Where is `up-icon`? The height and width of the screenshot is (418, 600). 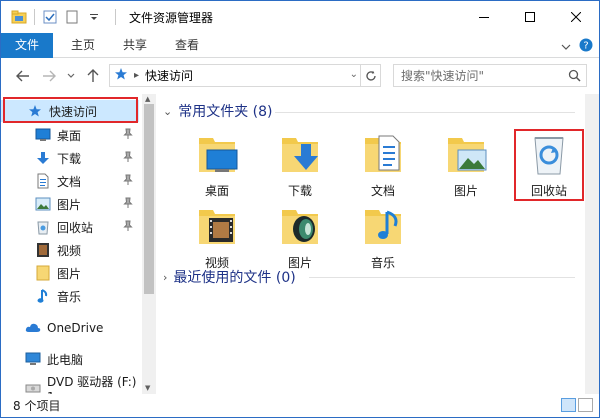
up-icon is located at coordinates (93, 76).